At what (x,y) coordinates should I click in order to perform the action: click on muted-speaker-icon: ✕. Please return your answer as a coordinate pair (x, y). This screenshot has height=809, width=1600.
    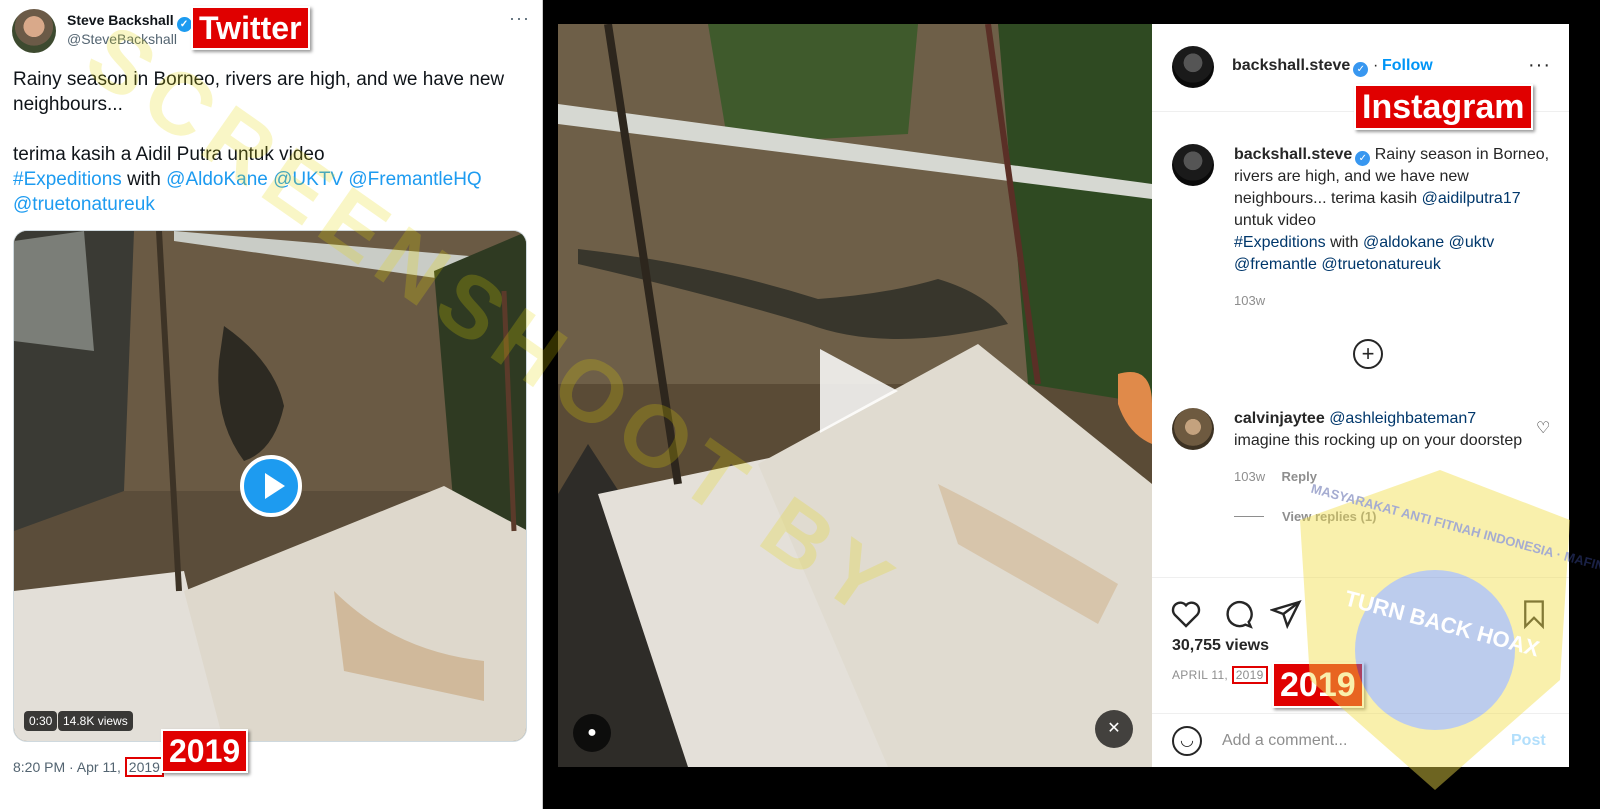
    Looking at the image, I should click on (1114, 729).